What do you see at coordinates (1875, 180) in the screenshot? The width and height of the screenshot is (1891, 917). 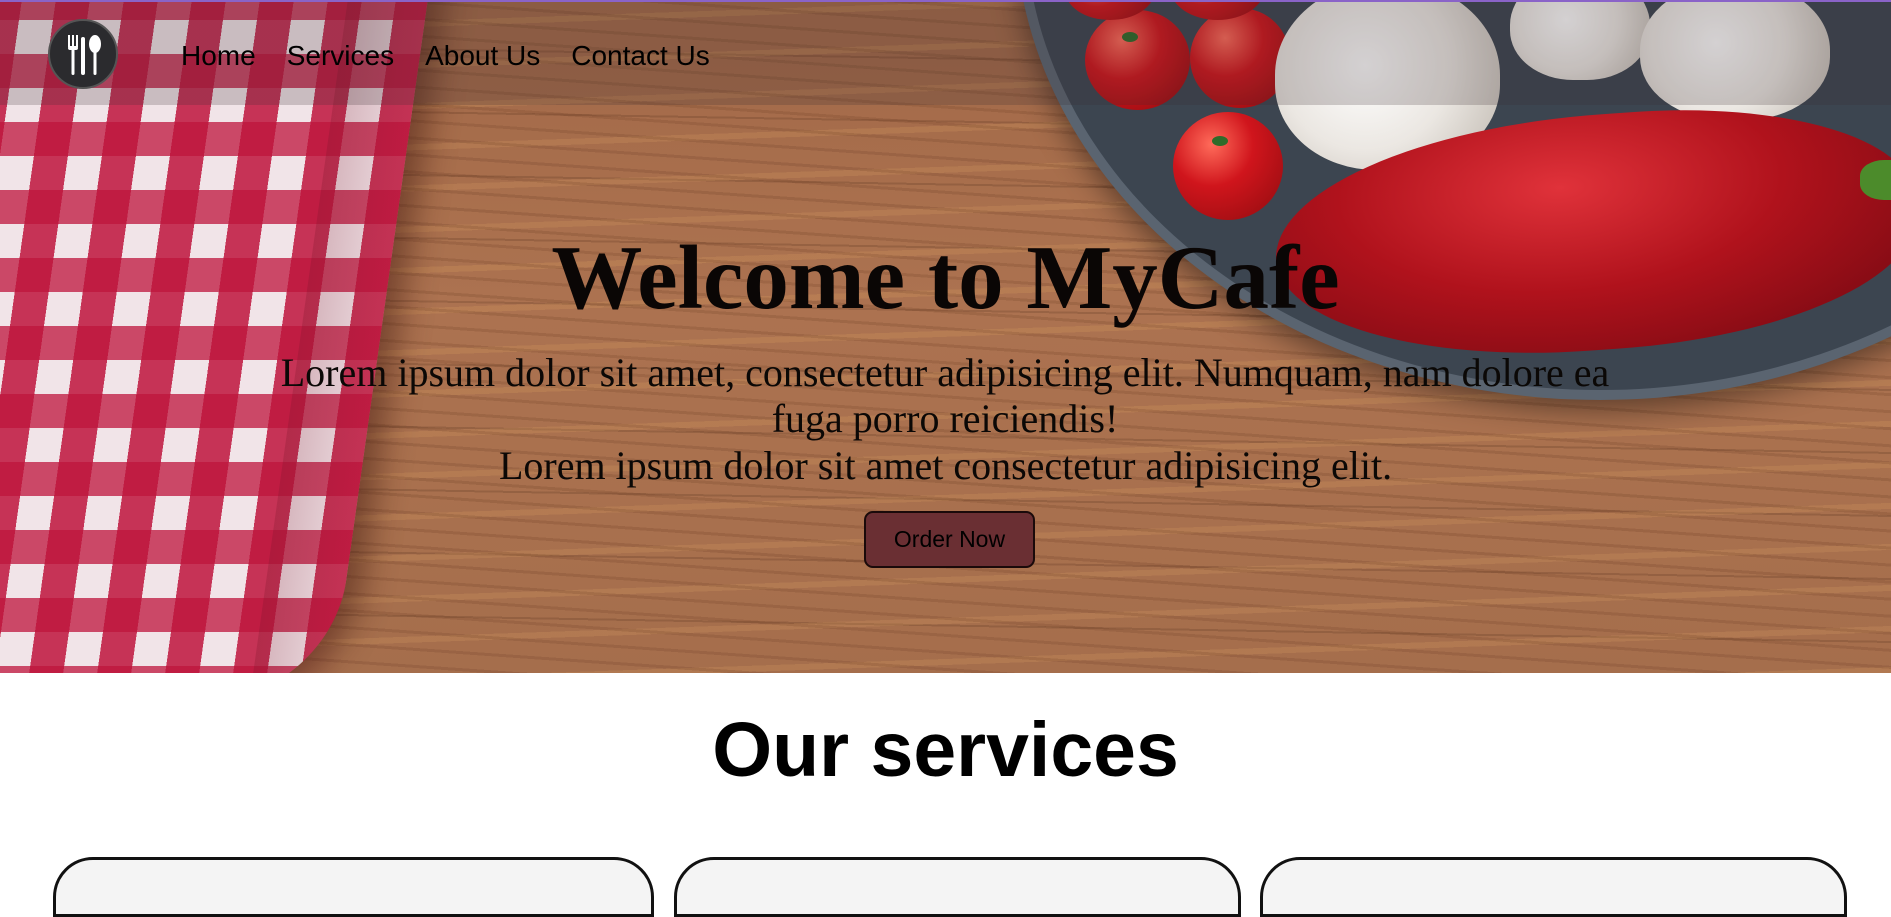 I see `pepper-stem` at bounding box center [1875, 180].